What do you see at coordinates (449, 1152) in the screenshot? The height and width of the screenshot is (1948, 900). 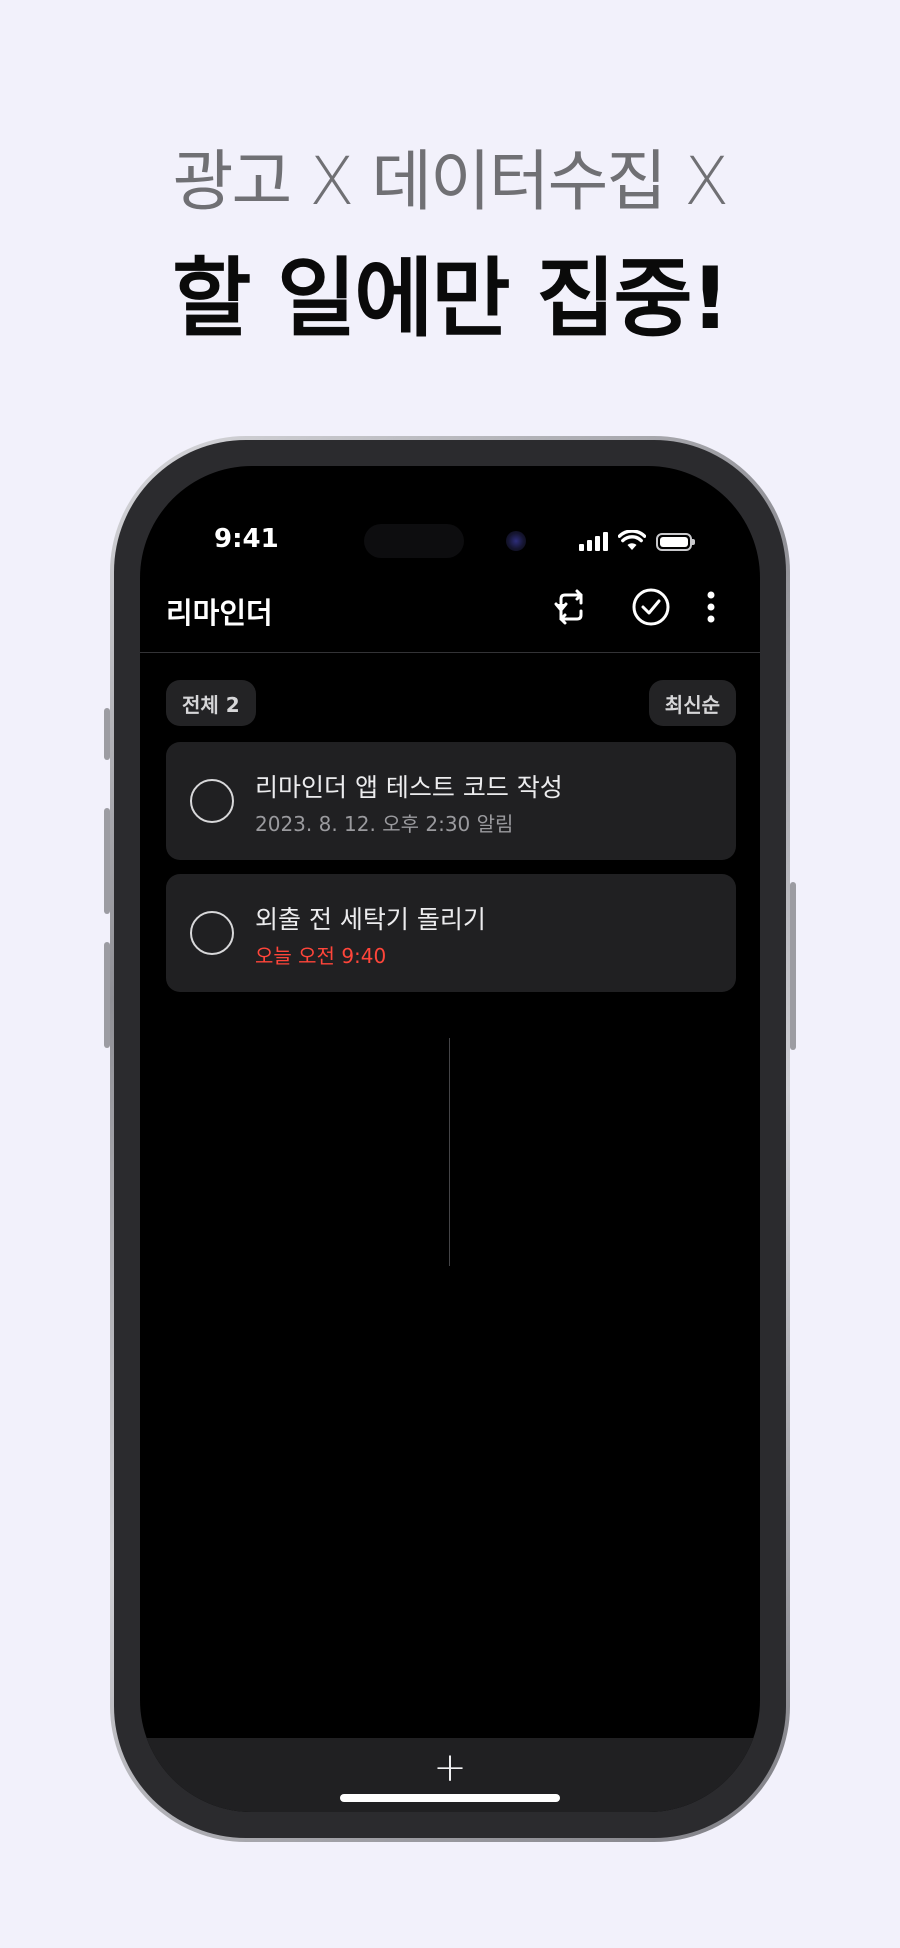 I see `scroll-indicator` at bounding box center [449, 1152].